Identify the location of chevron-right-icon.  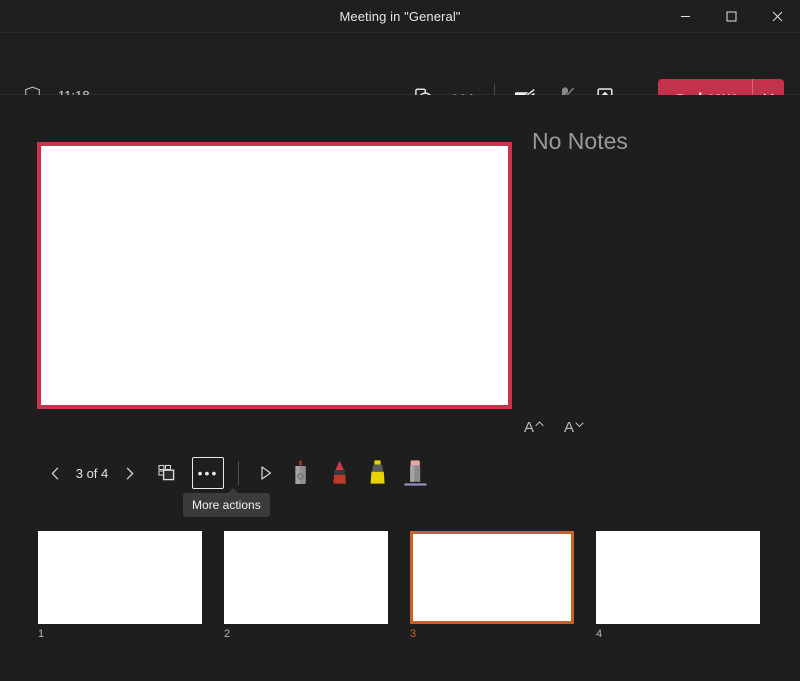
(129, 473).